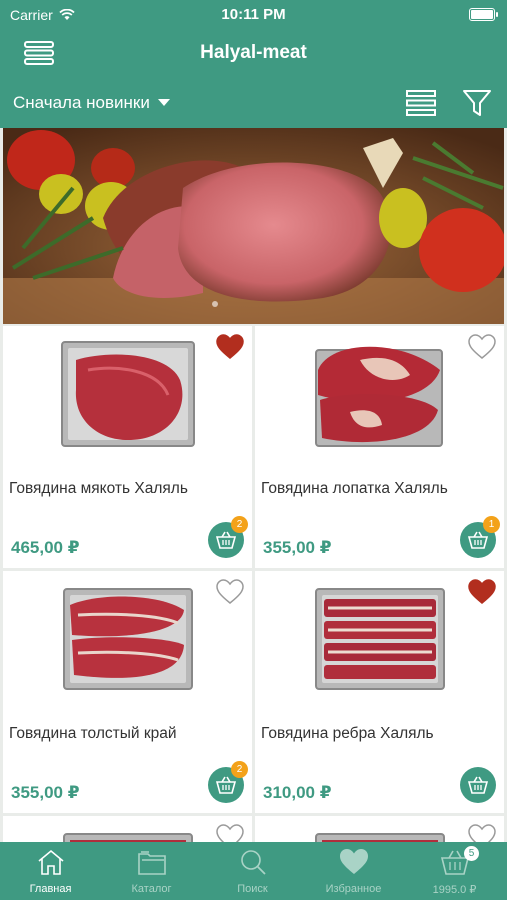  Describe the element at coordinates (483, 14) in the screenshot. I see `battery-icon` at that location.